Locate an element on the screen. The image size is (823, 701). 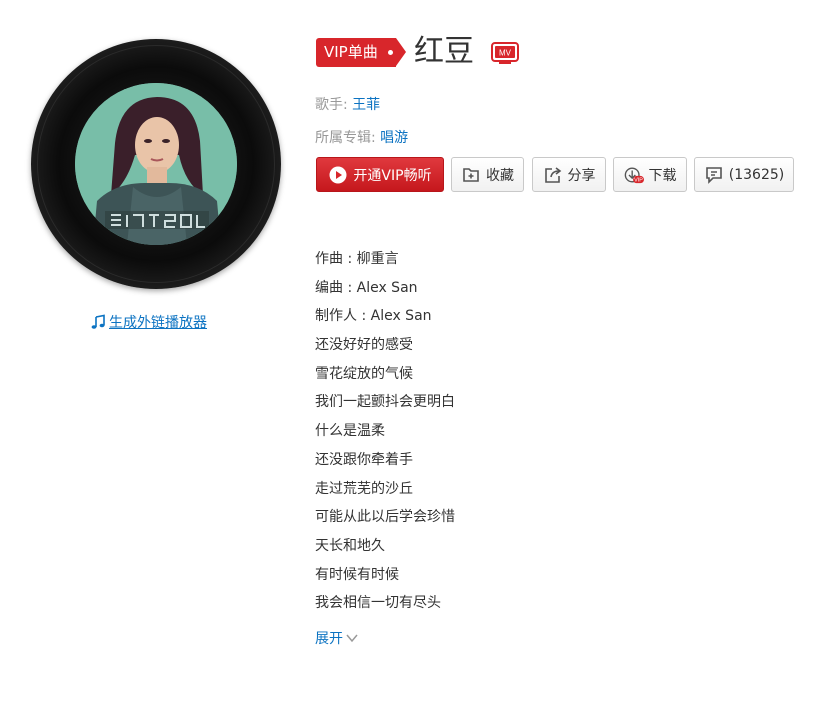
external-player-link: 生成外链播放器 is located at coordinates (148, 322).